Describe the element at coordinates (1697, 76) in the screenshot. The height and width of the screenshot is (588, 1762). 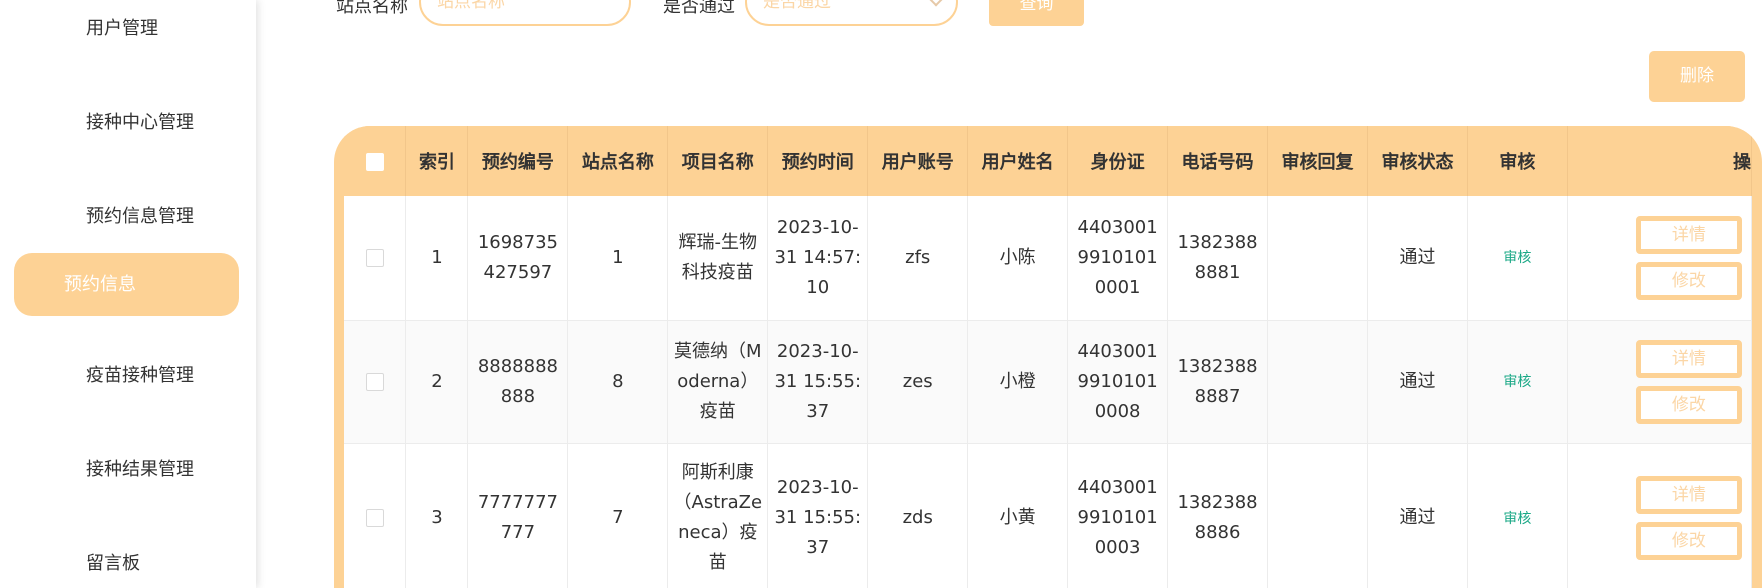
I see `delete-button: 删除` at that location.